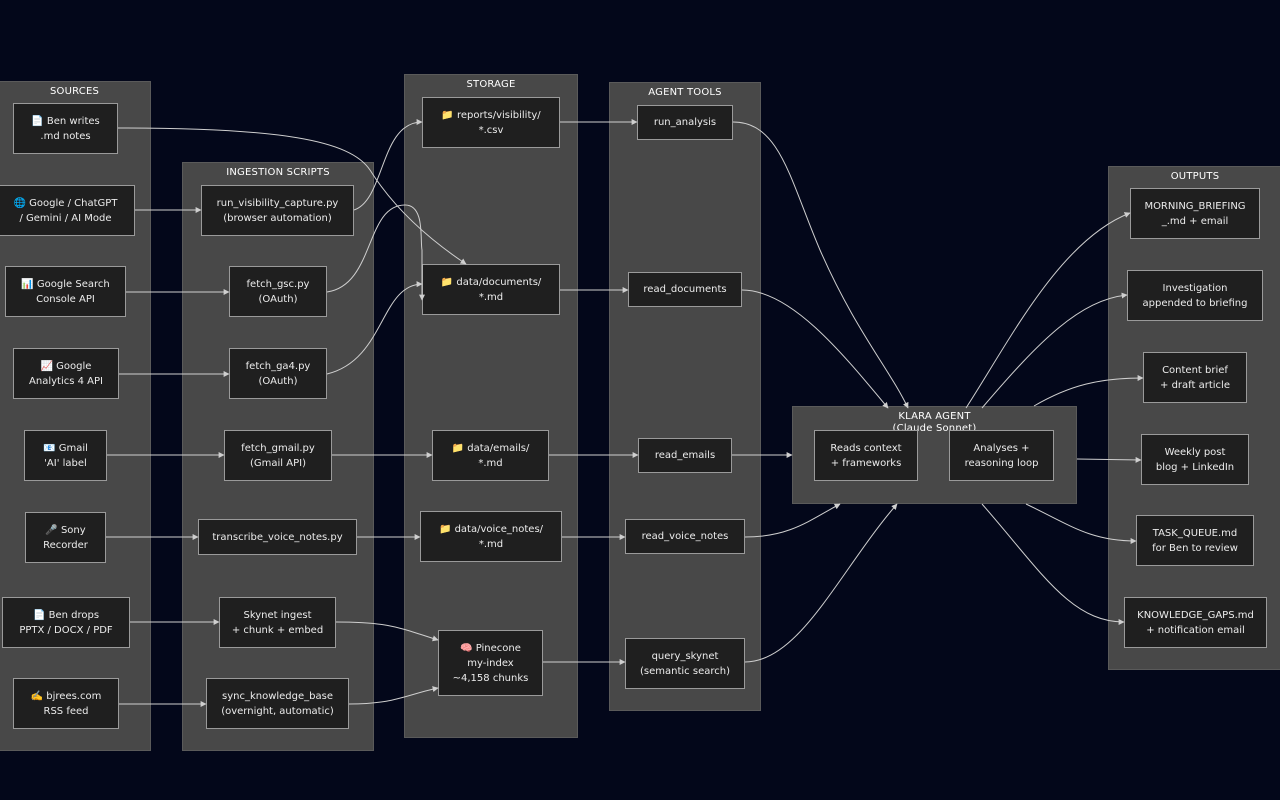  I want to click on out-content-node: Content brief + draft article, so click(1195, 377).